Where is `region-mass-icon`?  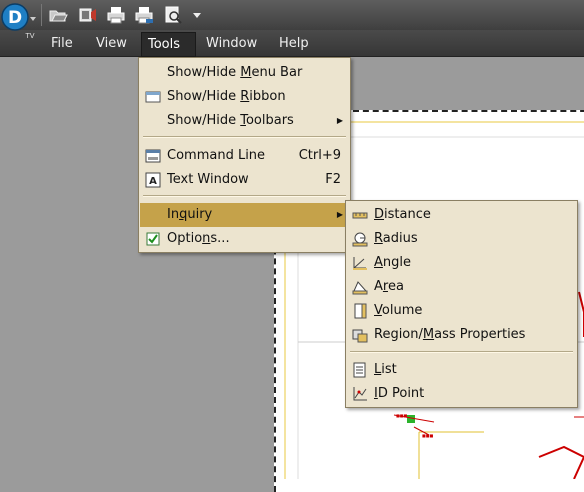
region-mass-icon is located at coordinates (360, 335).